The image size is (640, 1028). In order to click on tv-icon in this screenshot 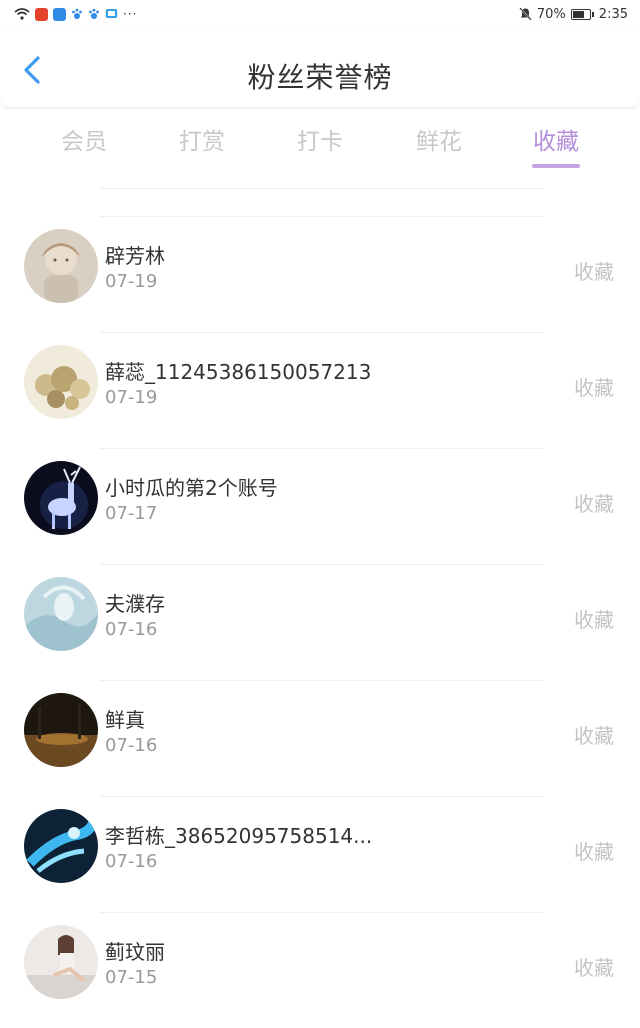, I will do `click(111, 13)`.